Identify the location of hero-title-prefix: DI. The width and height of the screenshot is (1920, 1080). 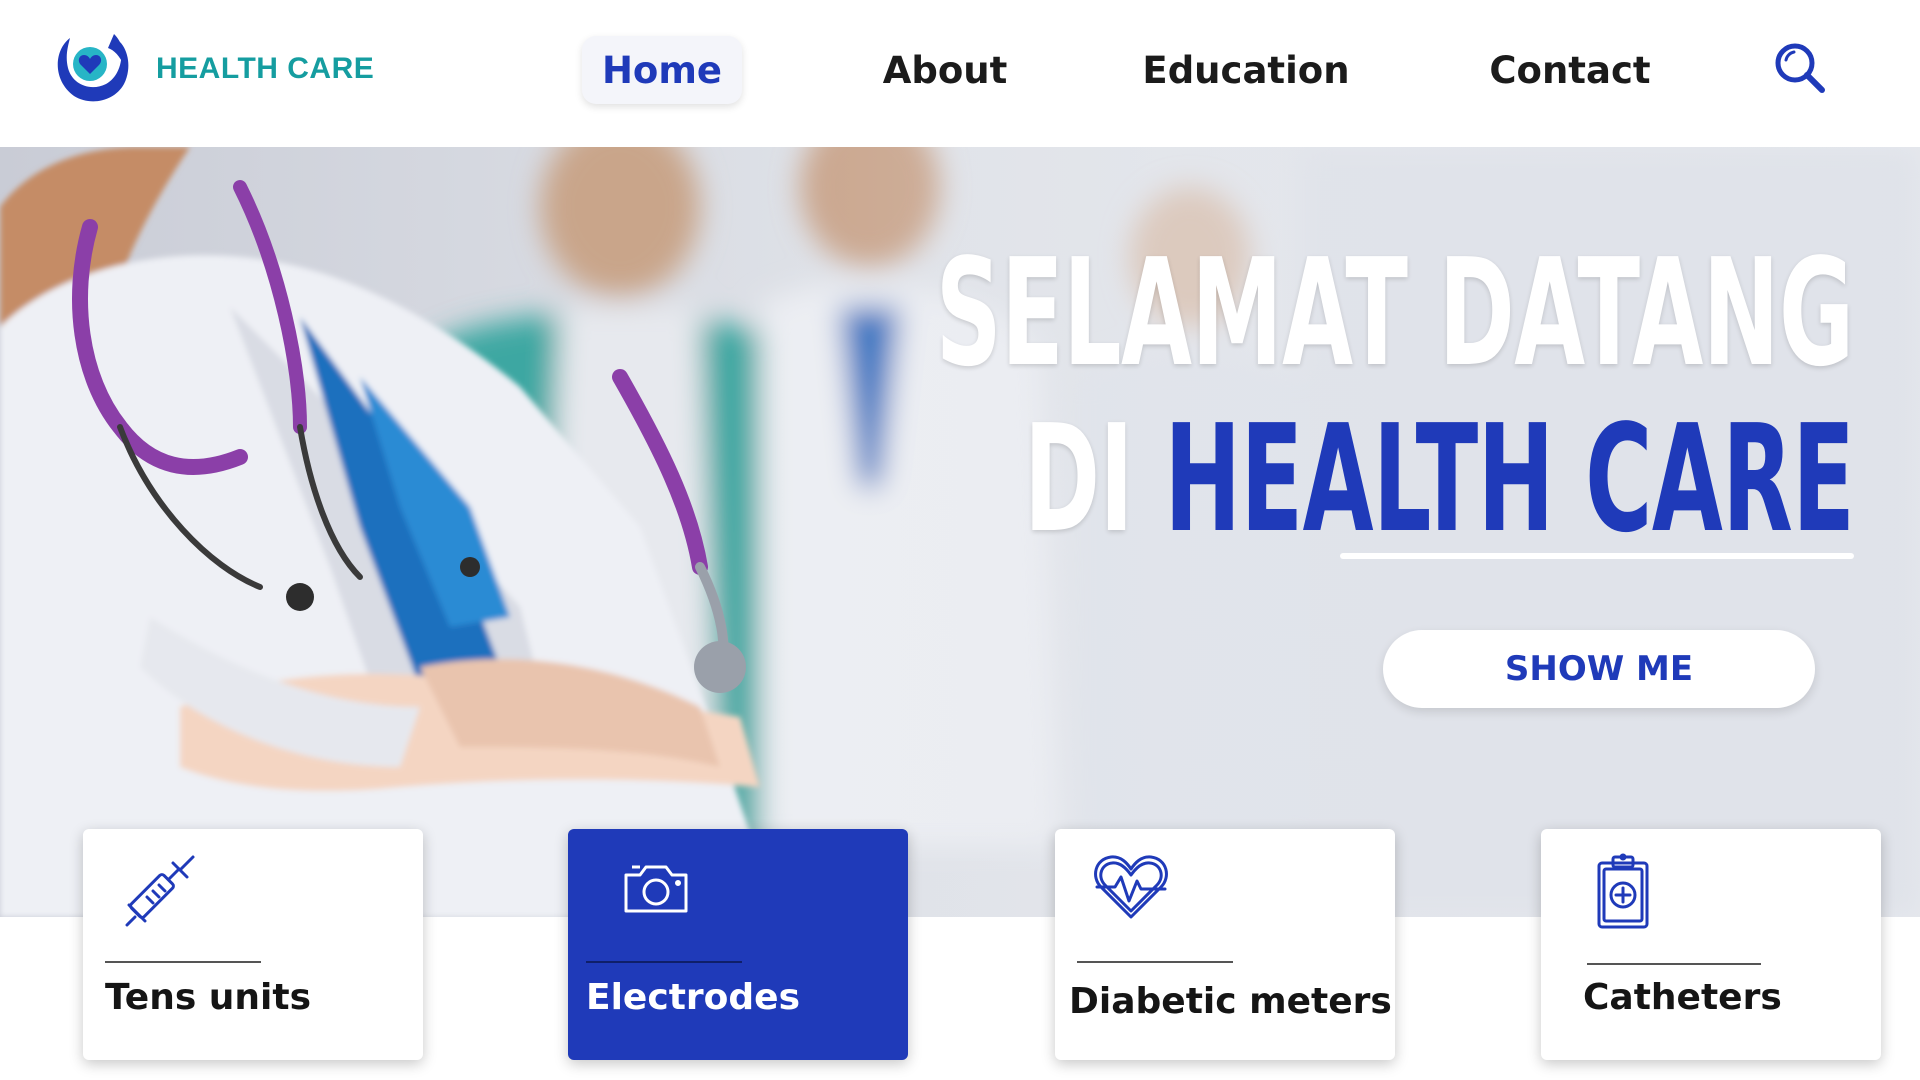
(1078, 479).